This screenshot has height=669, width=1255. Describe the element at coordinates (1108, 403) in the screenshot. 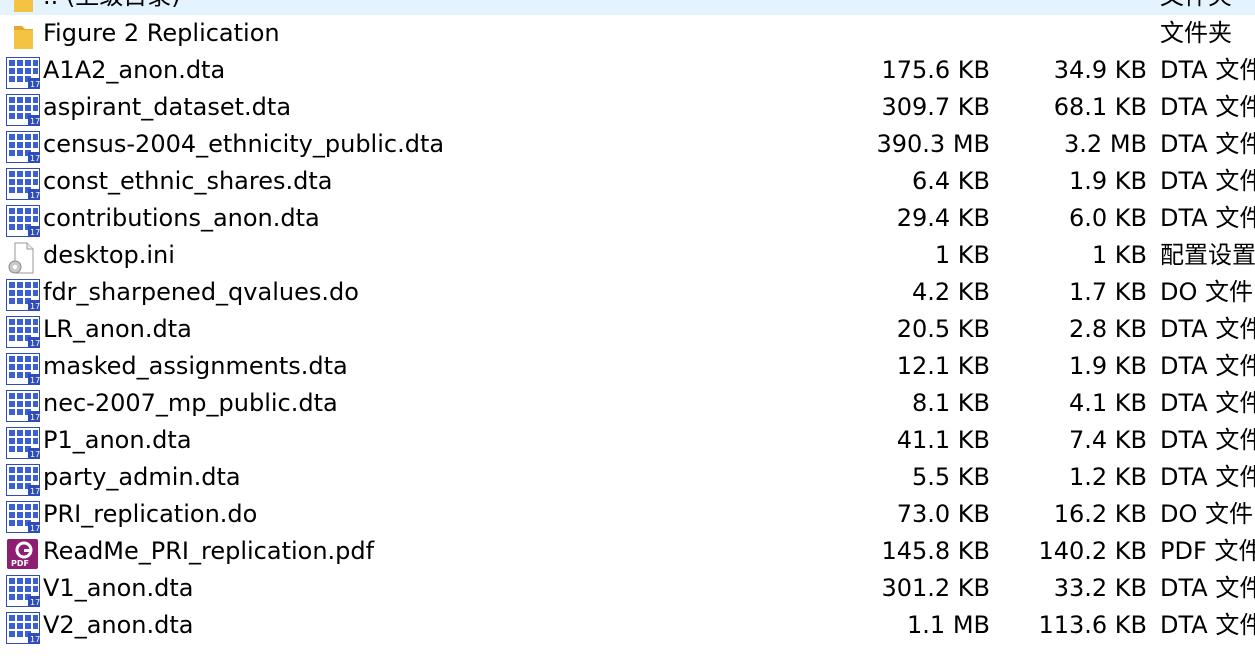

I see `file-packed-size: 4.1 KB` at that location.